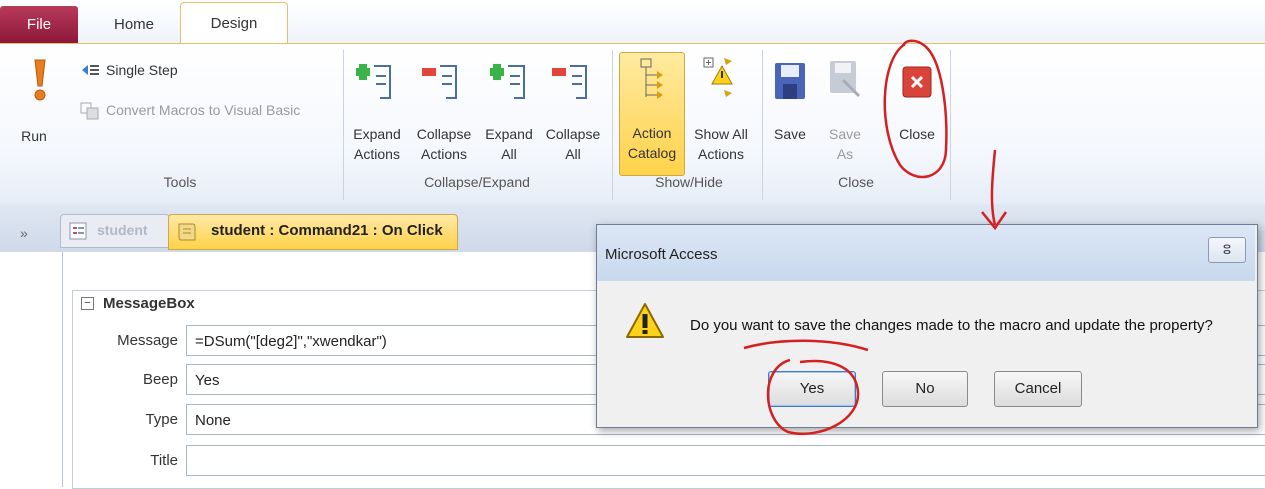  I want to click on collapse-all-button: Collapse All, so click(573, 112).